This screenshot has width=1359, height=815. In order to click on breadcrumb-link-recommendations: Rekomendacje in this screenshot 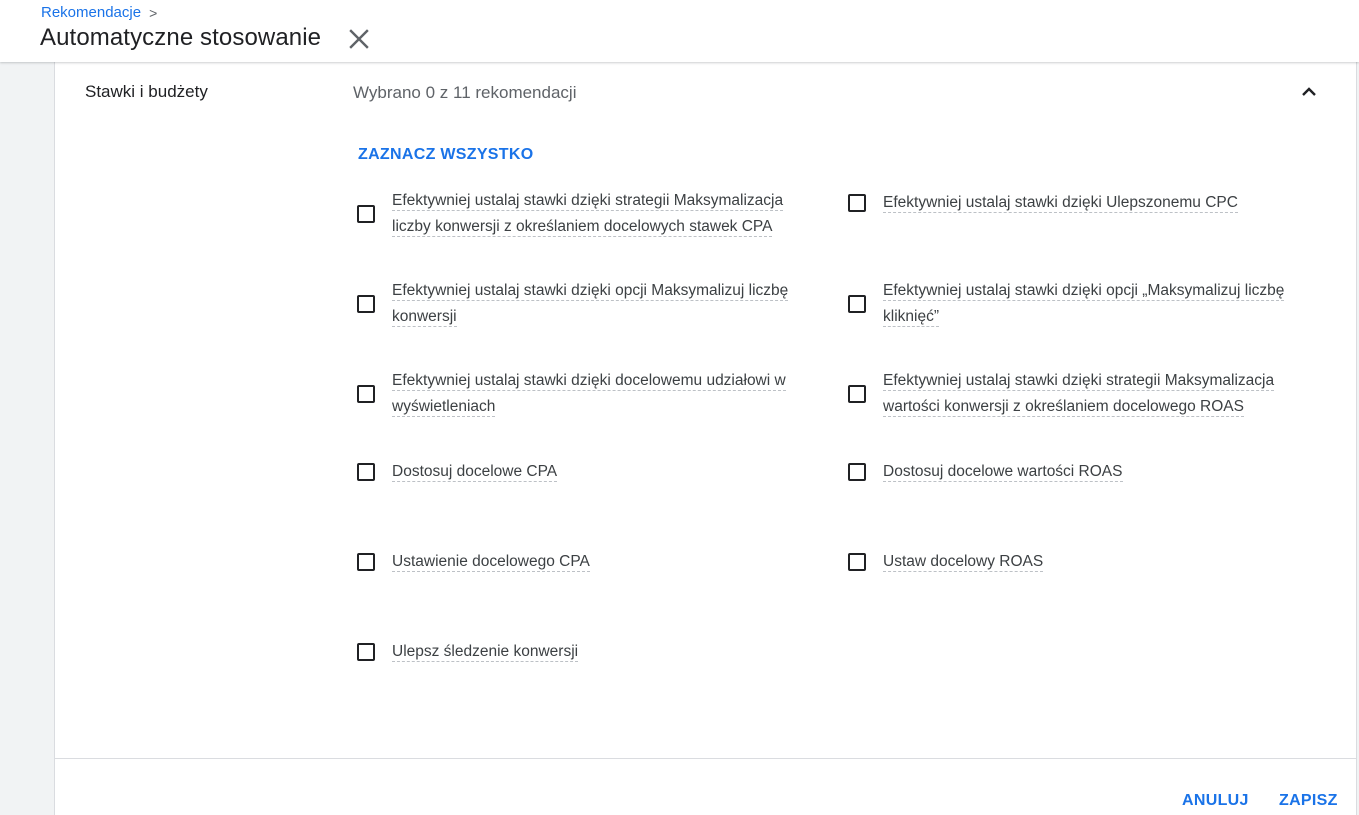, I will do `click(91, 12)`.